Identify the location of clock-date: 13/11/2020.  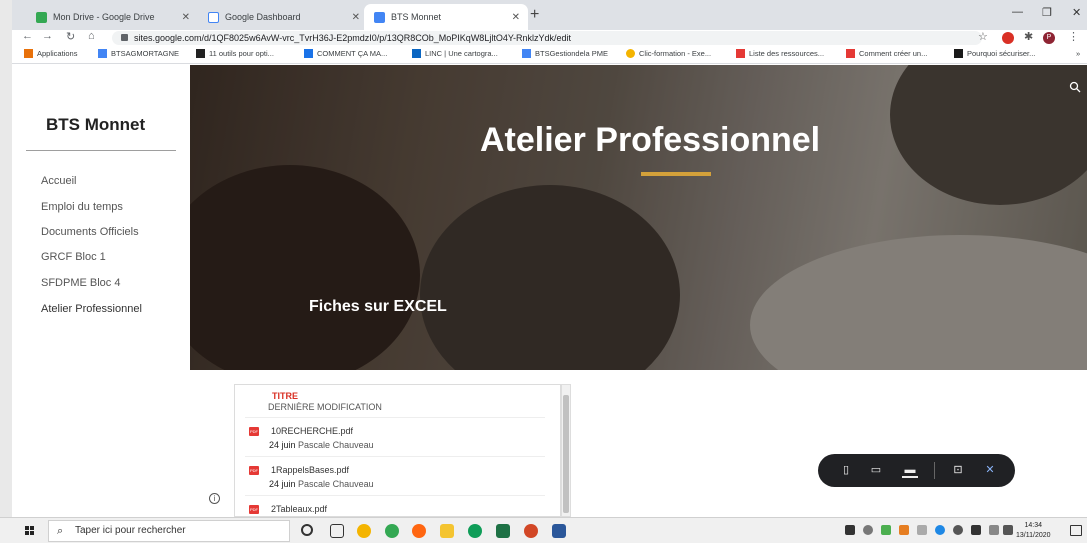
(1033, 535).